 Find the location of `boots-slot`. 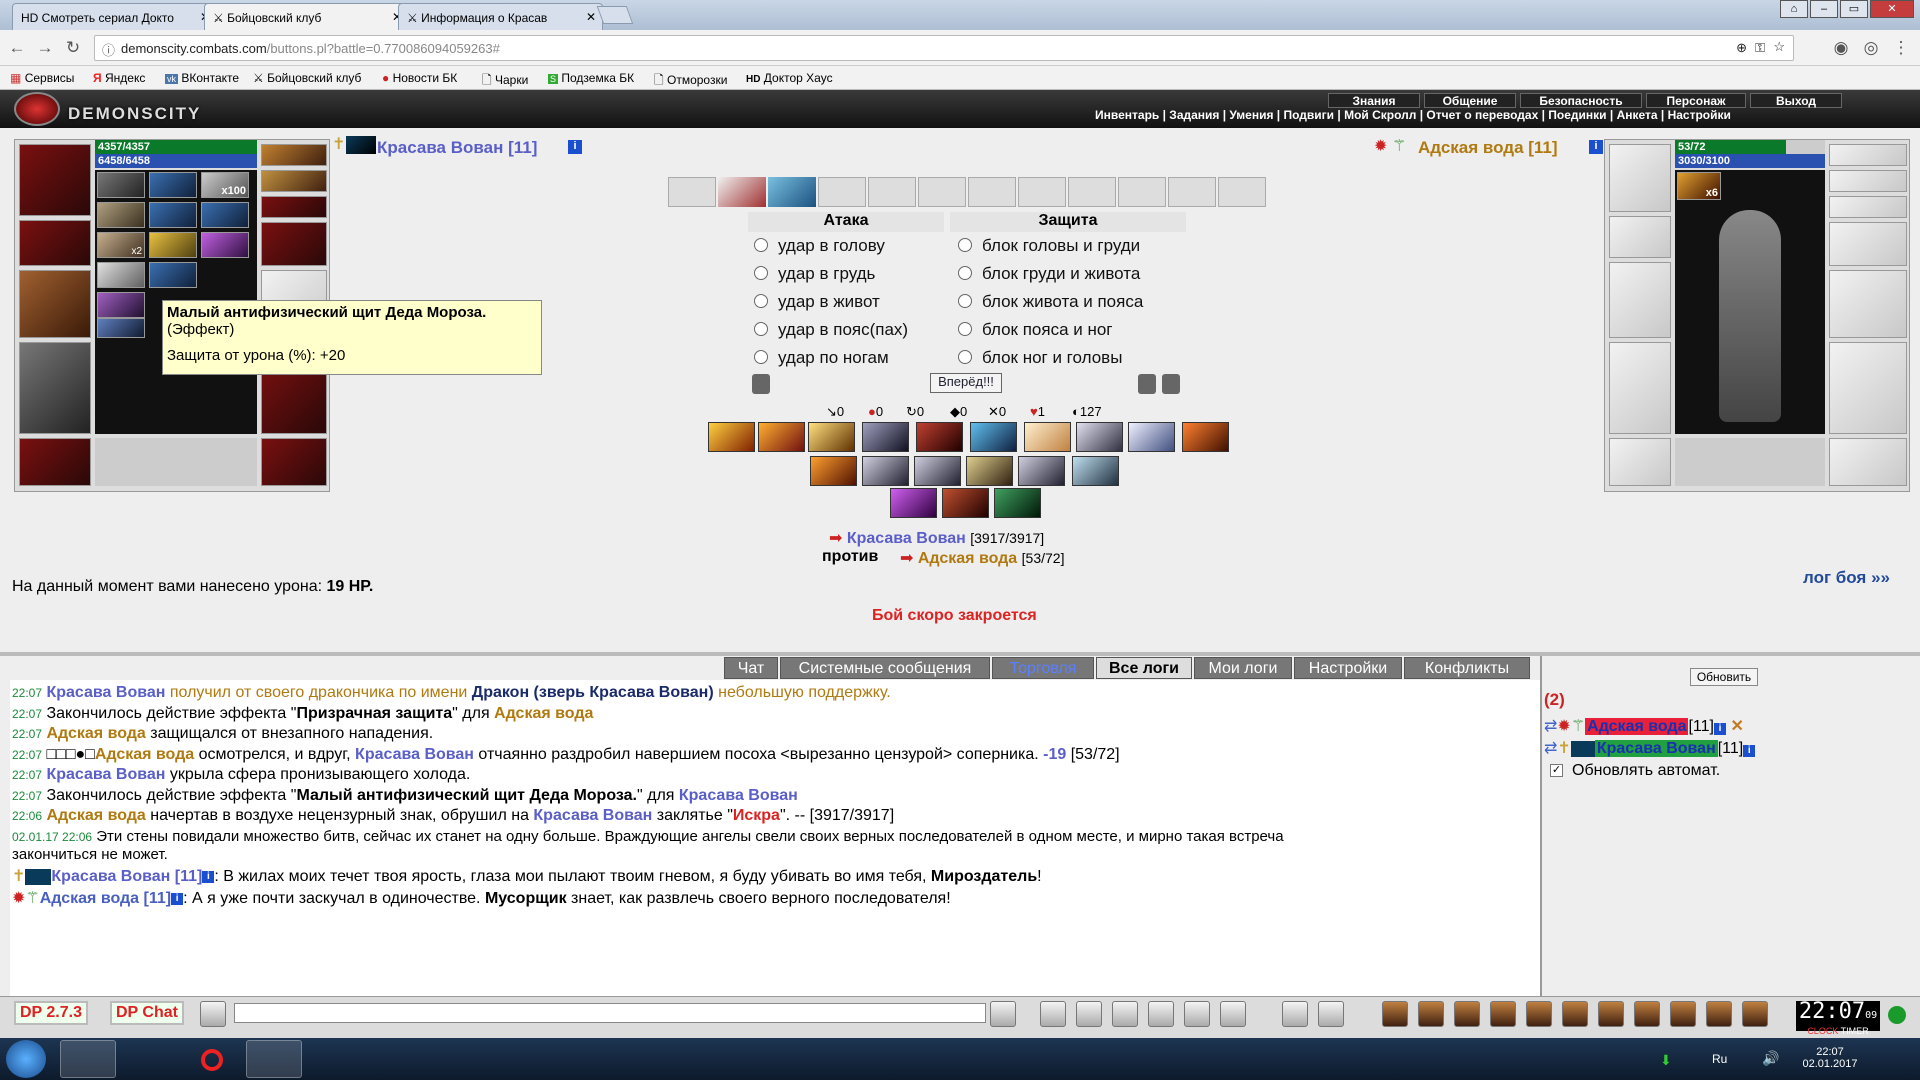

boots-slot is located at coordinates (294, 462).